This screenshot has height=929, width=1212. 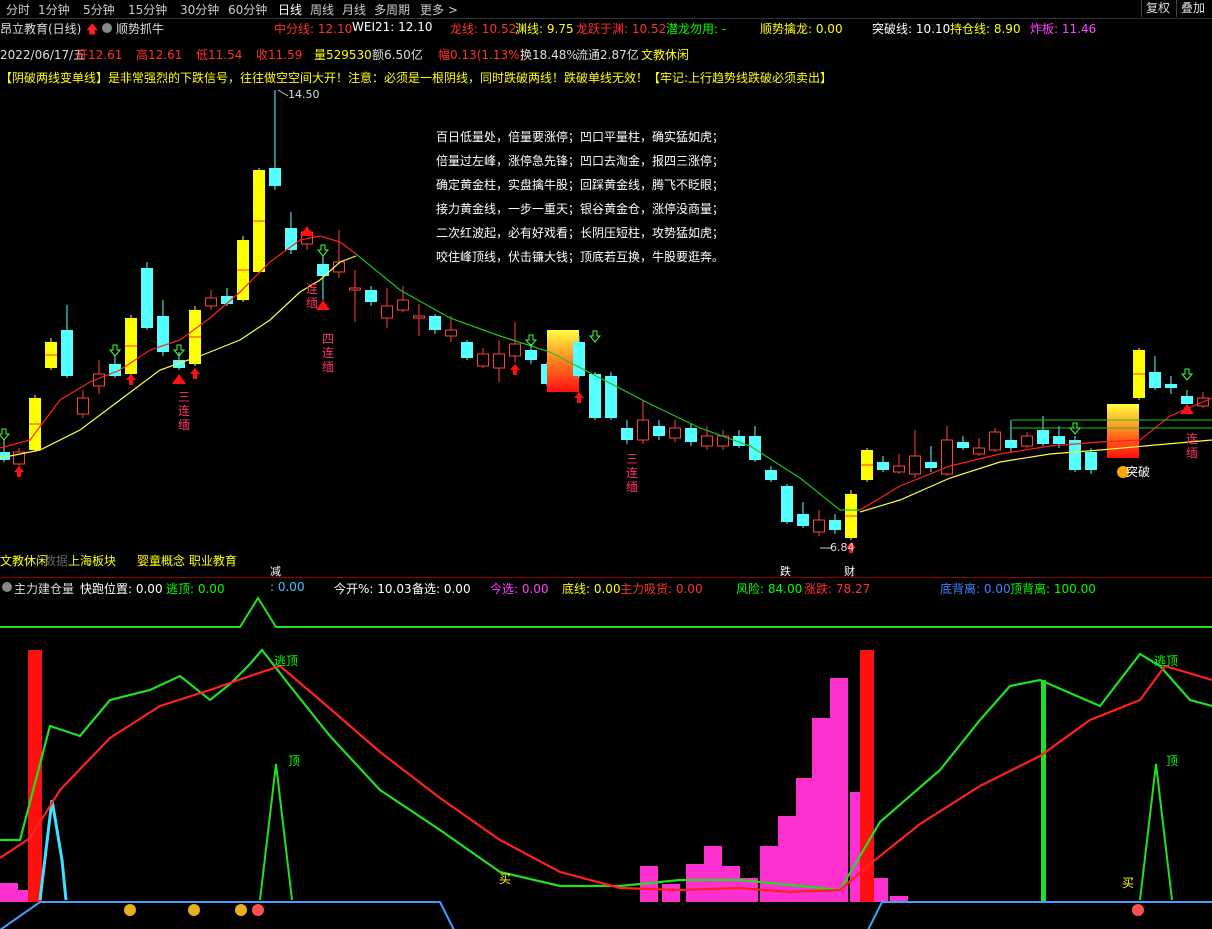 I want to click on high-price-label: 14.50, so click(x=304, y=94).